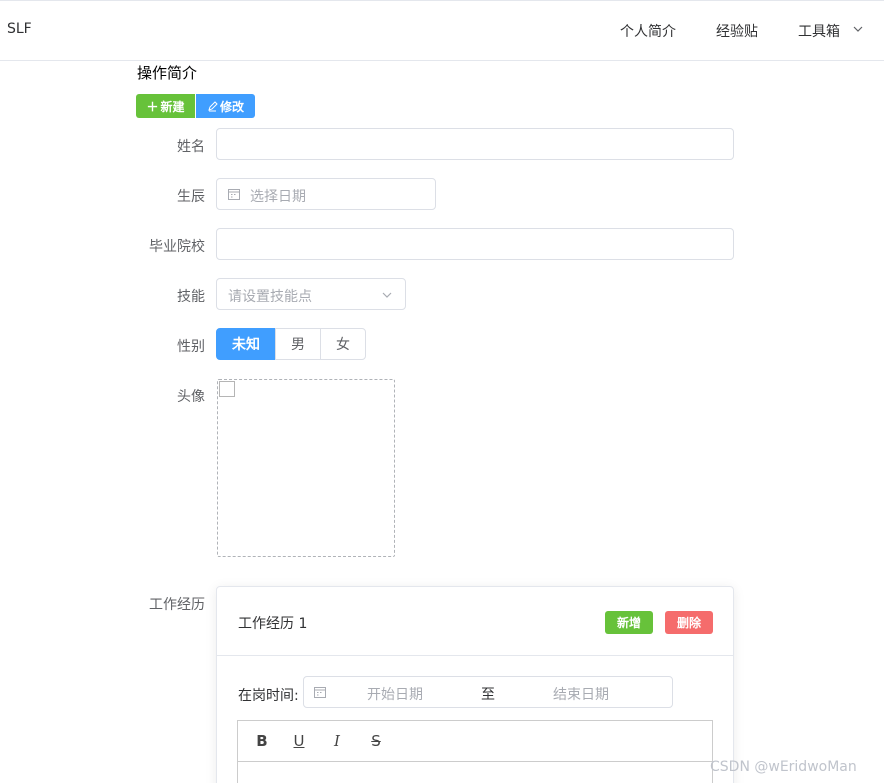  What do you see at coordinates (212, 106) in the screenshot?
I see `pencil-icon` at bounding box center [212, 106].